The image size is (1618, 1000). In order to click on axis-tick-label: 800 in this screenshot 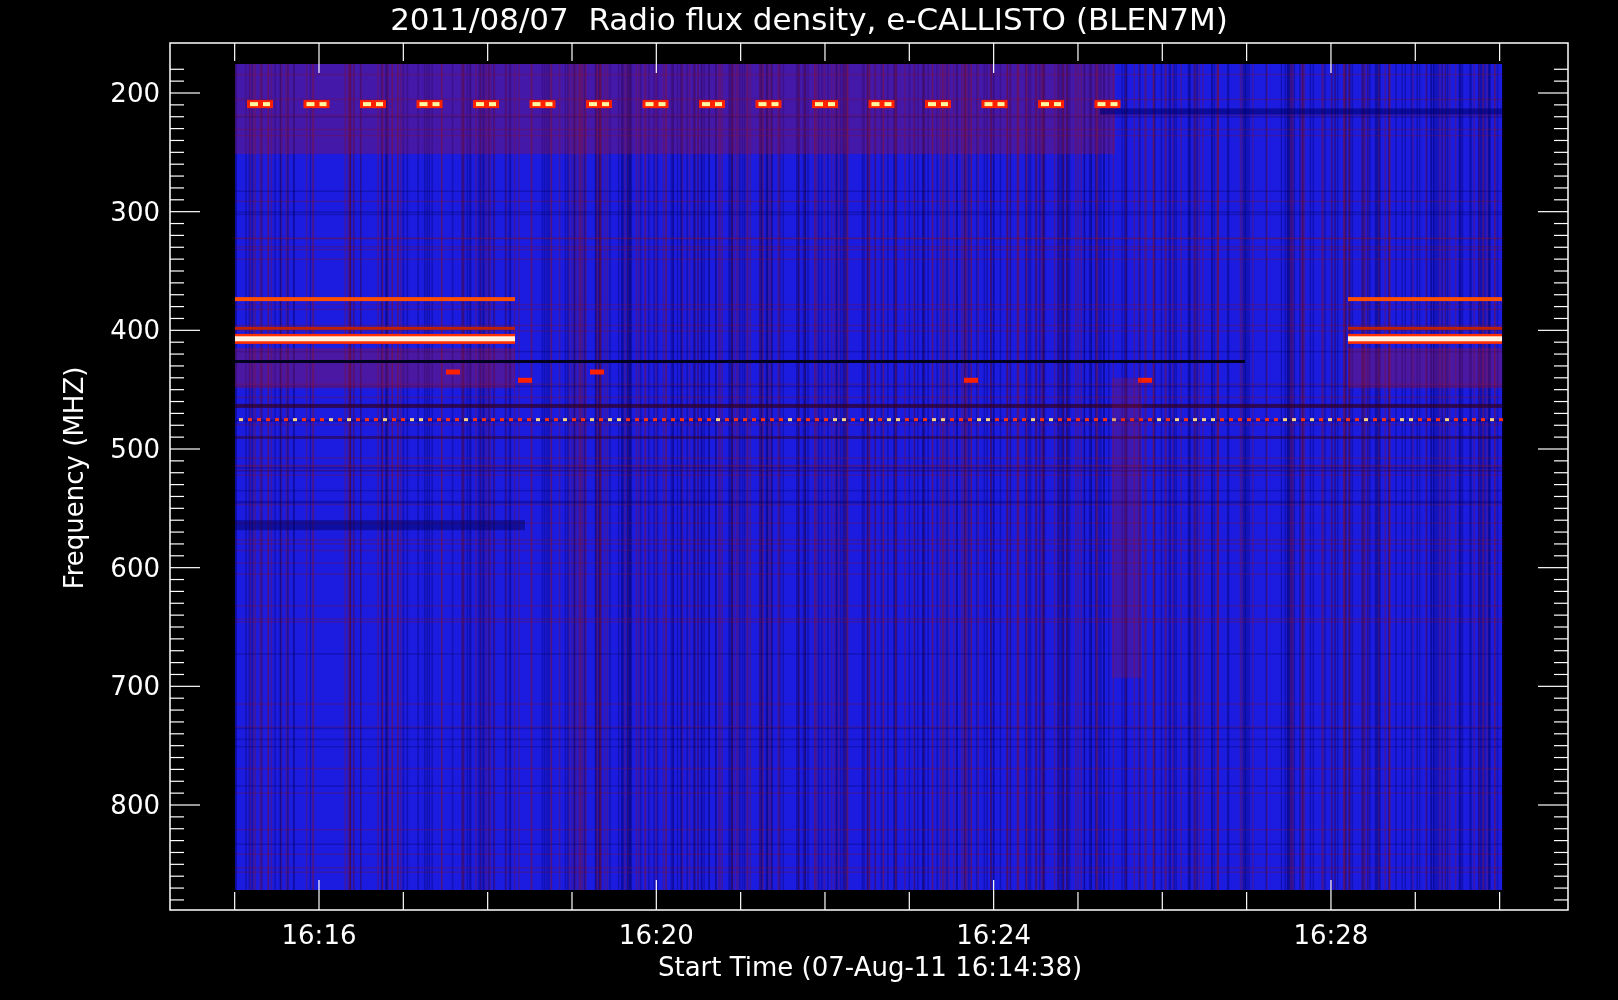, I will do `click(135, 805)`.